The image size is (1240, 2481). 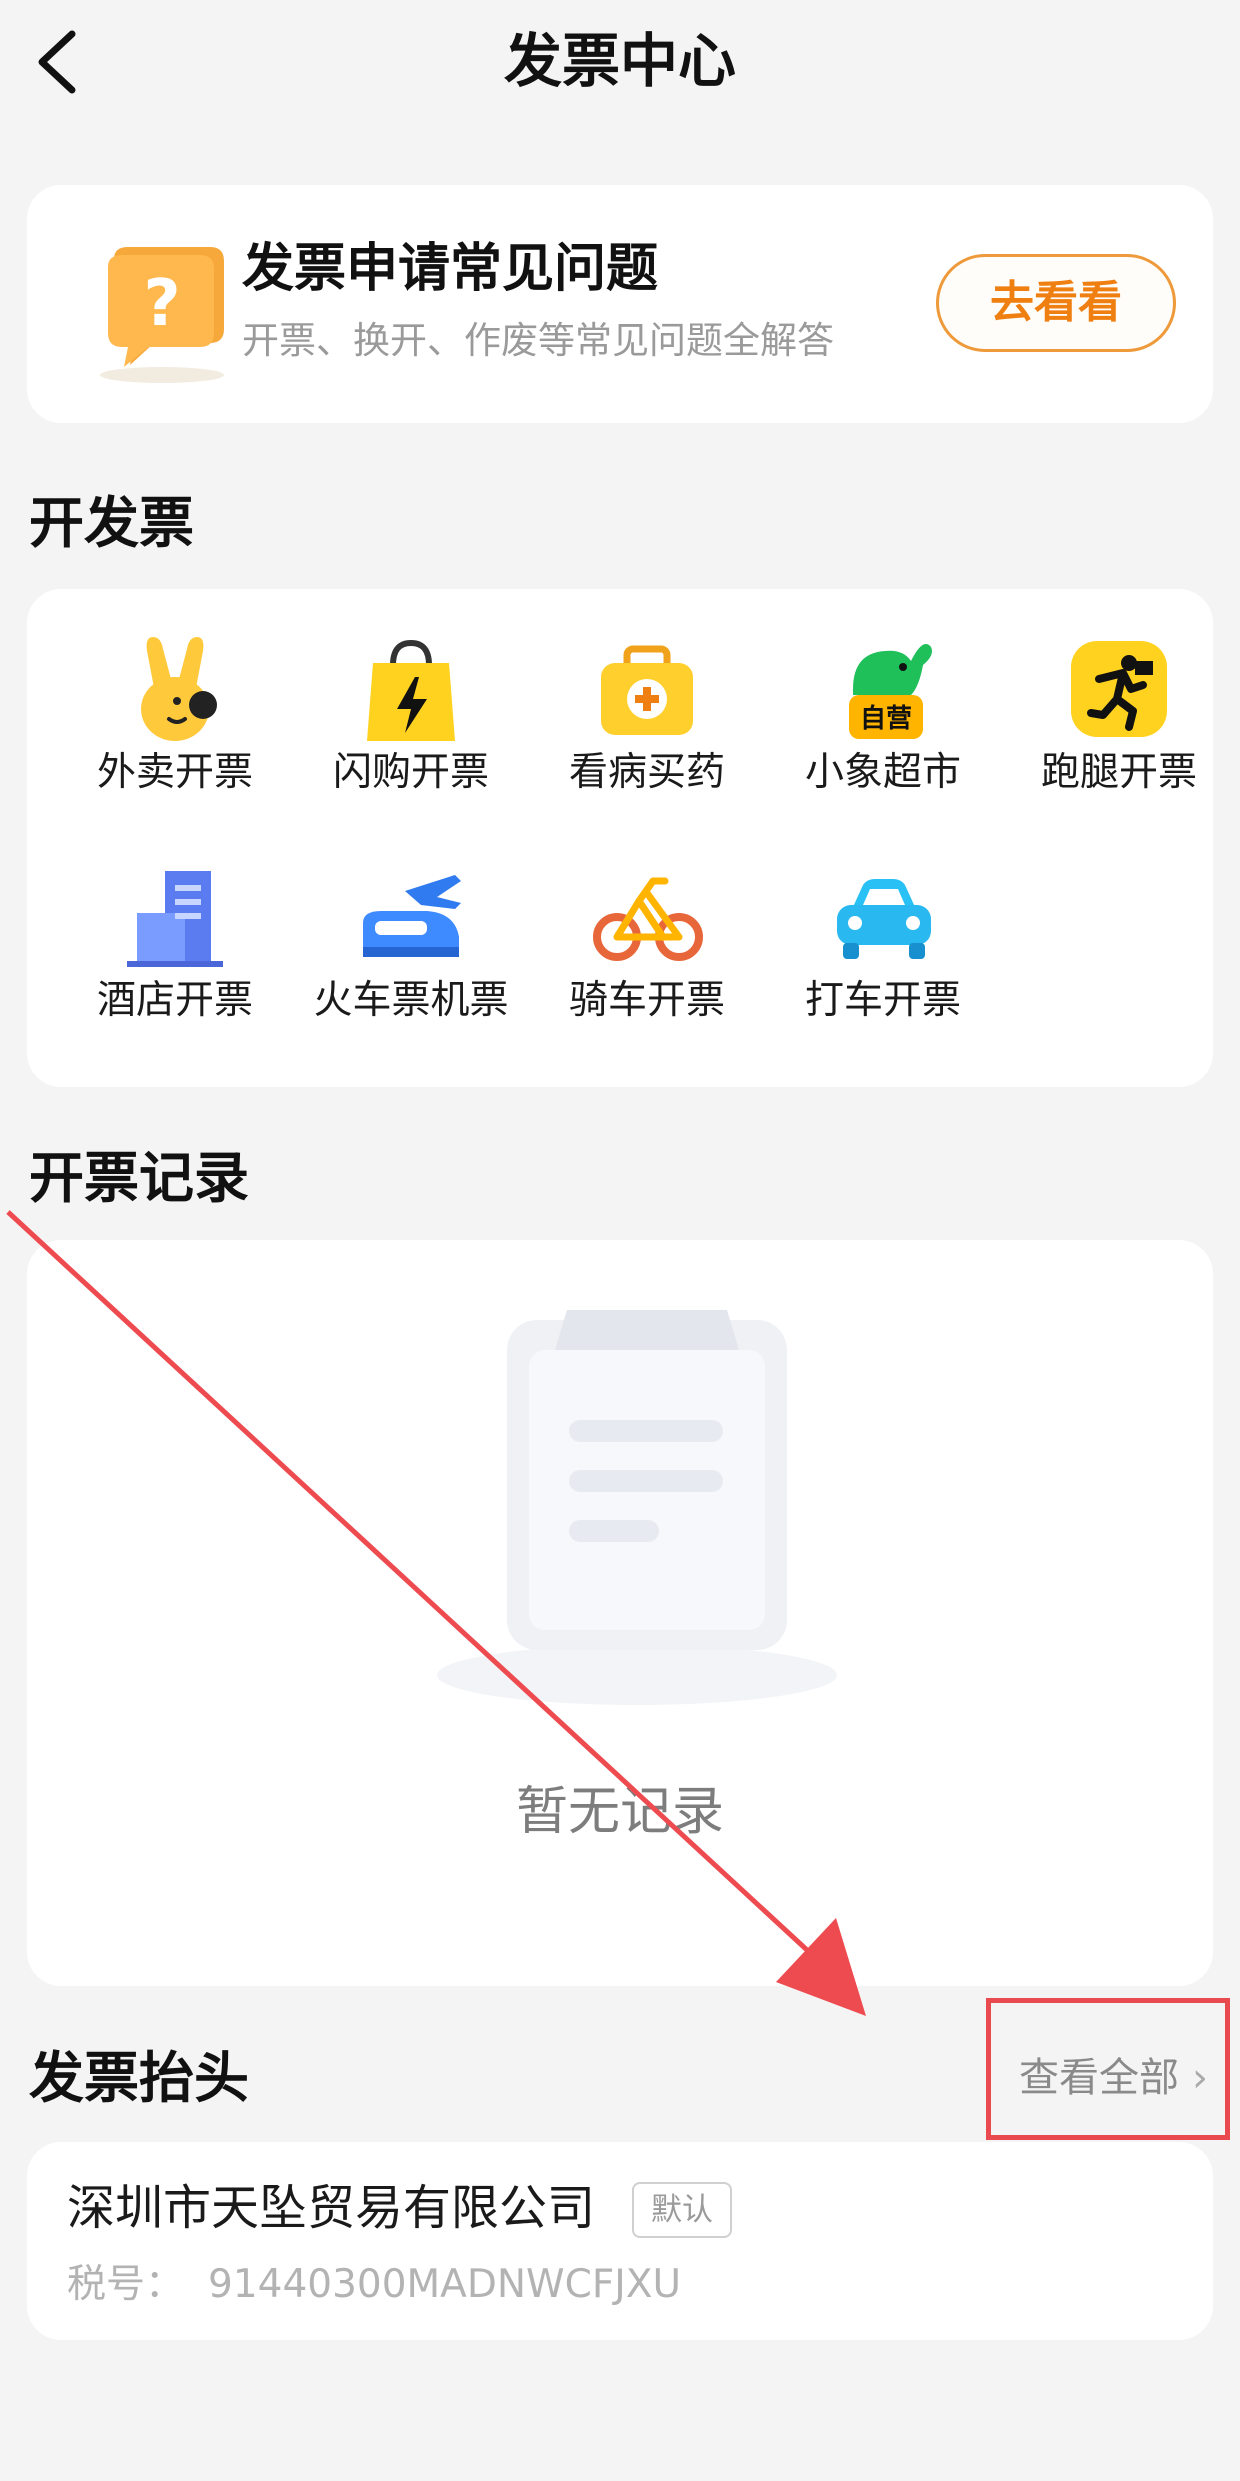 What do you see at coordinates (139, 2078) in the screenshot?
I see `section-title-invoice-title: 发票抬头` at bounding box center [139, 2078].